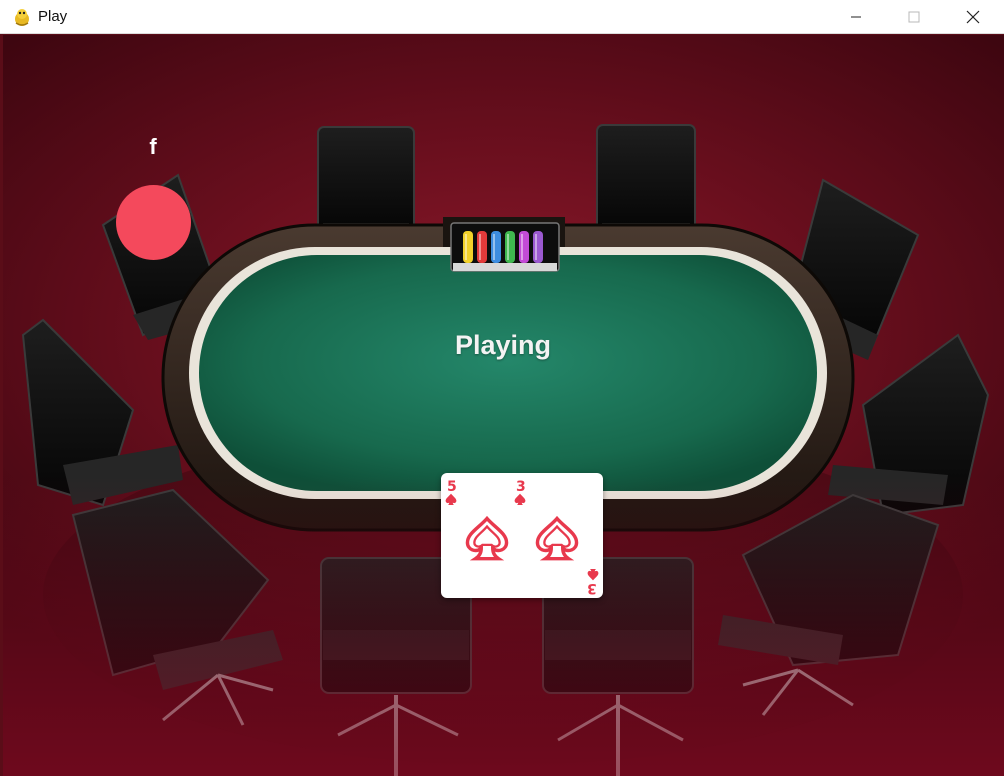 This screenshot has width=1004, height=776. What do you see at coordinates (522, 535) in the screenshot?
I see `player-hand-card: 5 3 3` at bounding box center [522, 535].